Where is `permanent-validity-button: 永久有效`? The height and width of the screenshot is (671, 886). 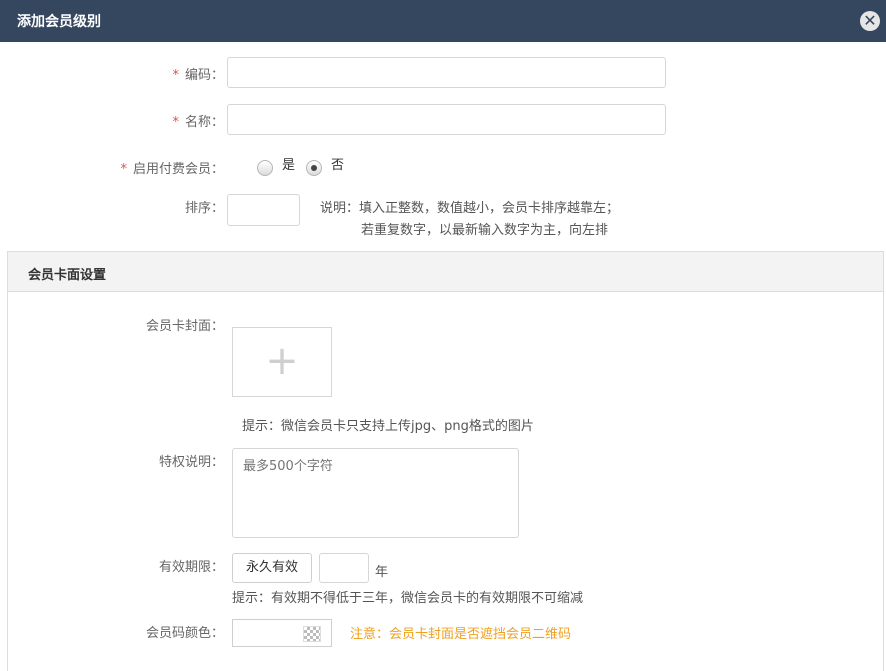 permanent-validity-button: 永久有效 is located at coordinates (272, 568).